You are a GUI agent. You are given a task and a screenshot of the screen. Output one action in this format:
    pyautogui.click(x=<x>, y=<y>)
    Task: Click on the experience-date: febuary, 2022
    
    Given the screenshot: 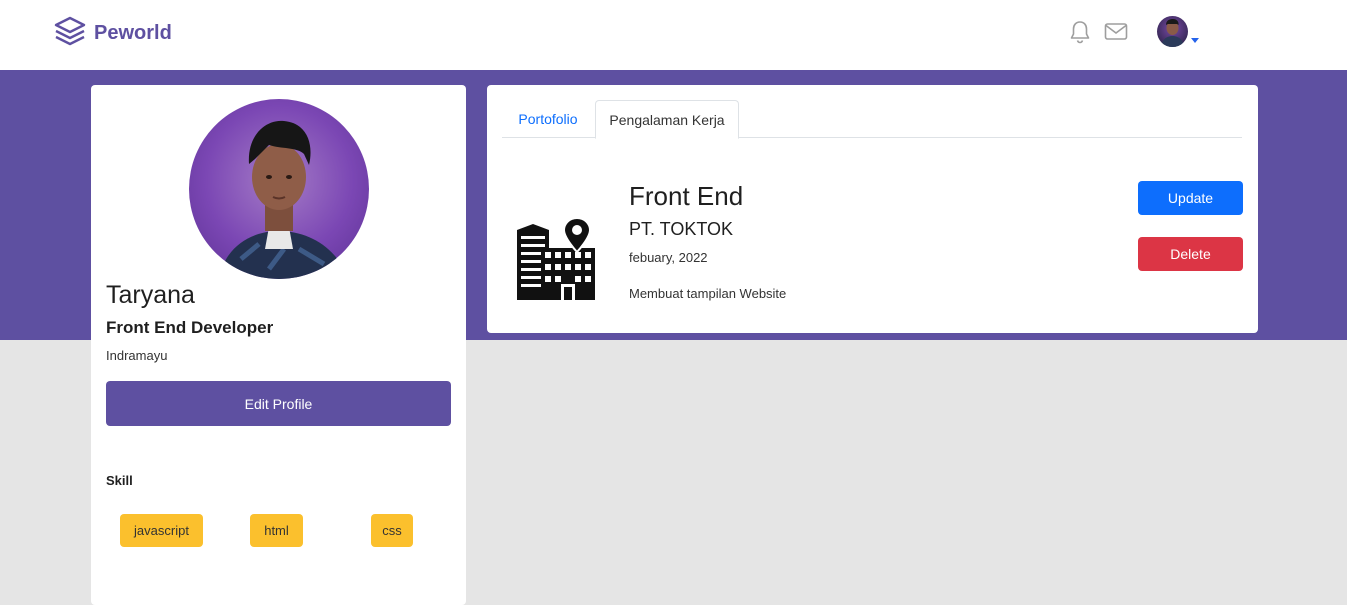 What is the action you would take?
    pyautogui.click(x=668, y=257)
    